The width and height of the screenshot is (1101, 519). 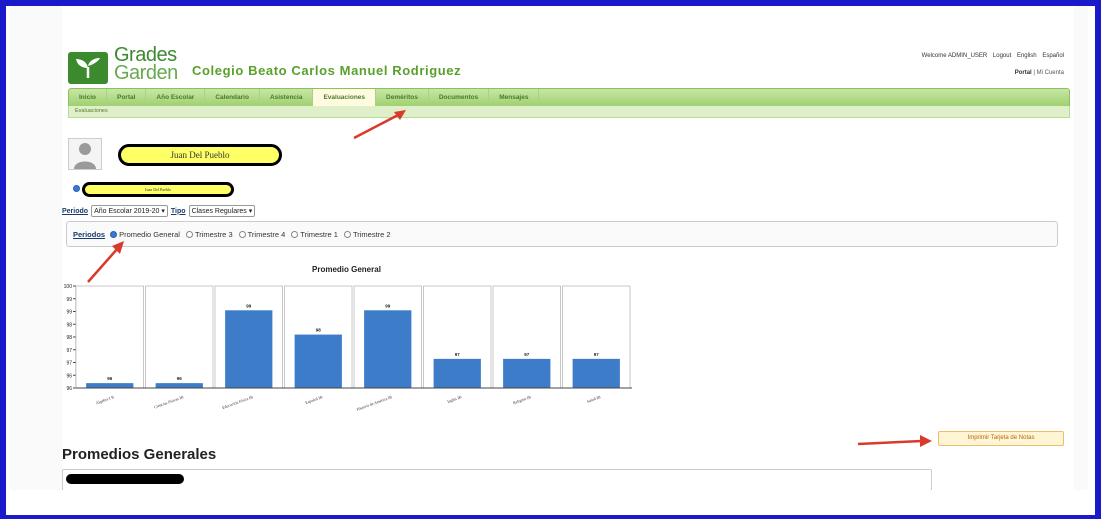 What do you see at coordinates (1002, 56) in the screenshot?
I see `logout-link: Logout` at bounding box center [1002, 56].